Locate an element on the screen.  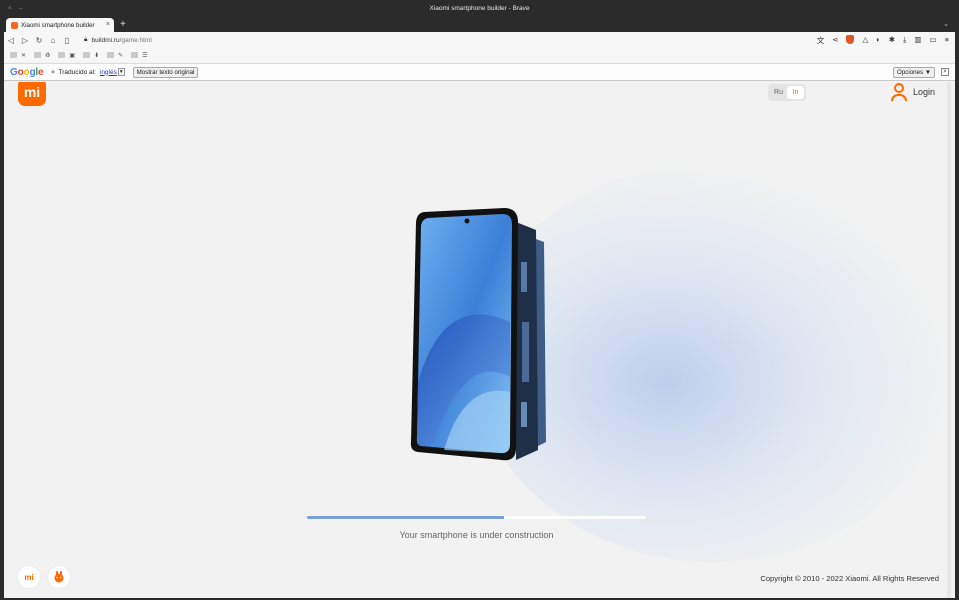
login-button: Login is located at coordinates (912, 92).